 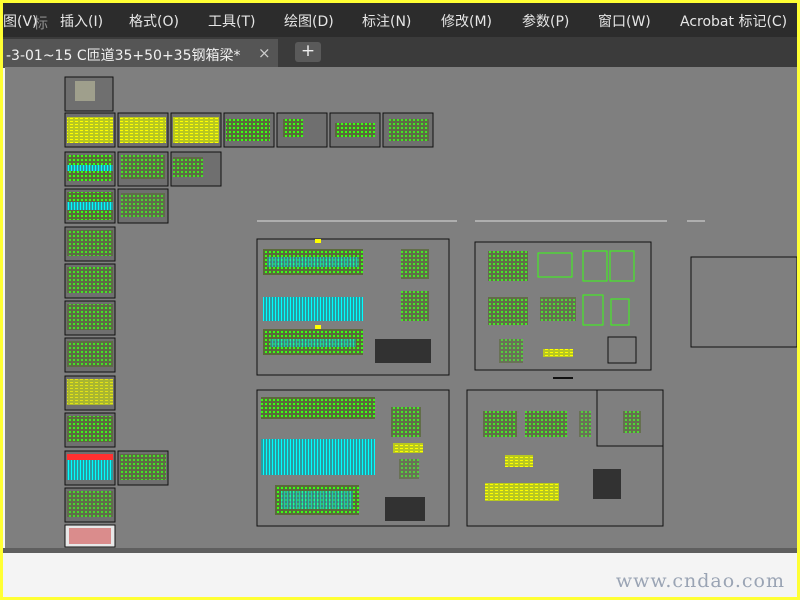 What do you see at coordinates (400, 52) in the screenshot?
I see `document-tab-bar: -3-01~15 C匝道35+50+35钢箱梁* × +` at bounding box center [400, 52].